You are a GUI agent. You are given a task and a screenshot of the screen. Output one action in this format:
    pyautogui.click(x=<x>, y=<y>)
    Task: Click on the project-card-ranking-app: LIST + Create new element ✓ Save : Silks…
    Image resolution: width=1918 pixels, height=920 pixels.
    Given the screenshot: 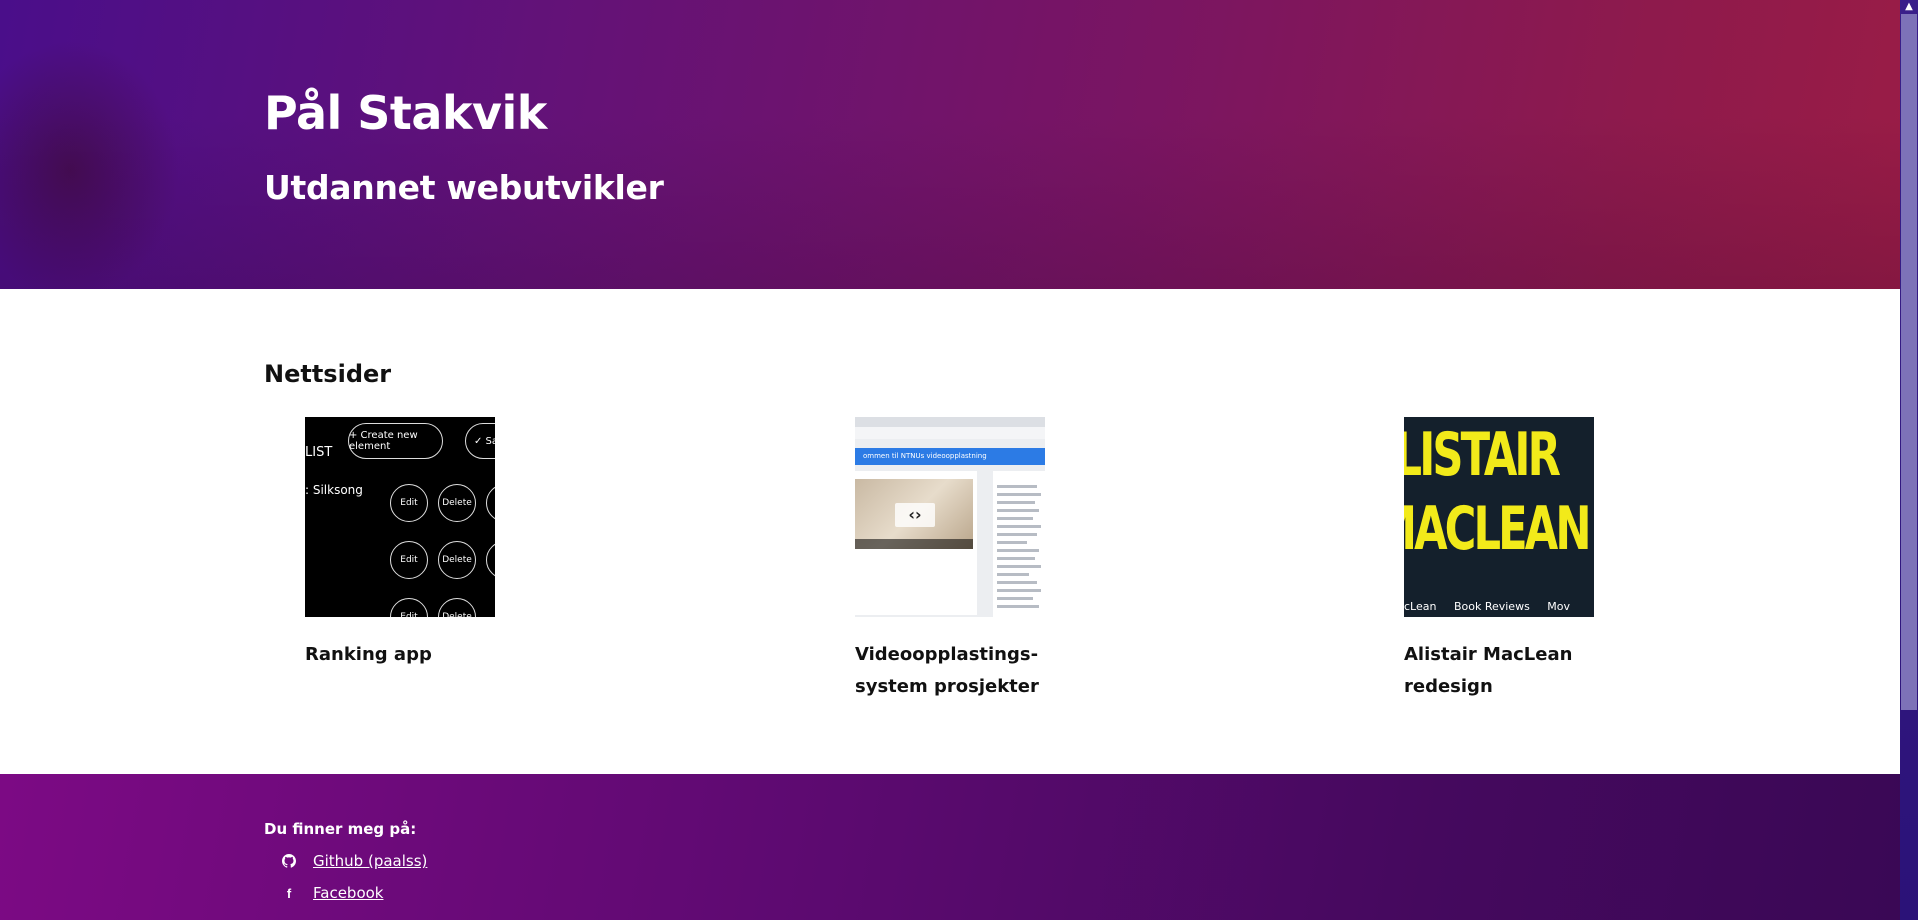 What is the action you would take?
    pyautogui.click(x=425, y=544)
    